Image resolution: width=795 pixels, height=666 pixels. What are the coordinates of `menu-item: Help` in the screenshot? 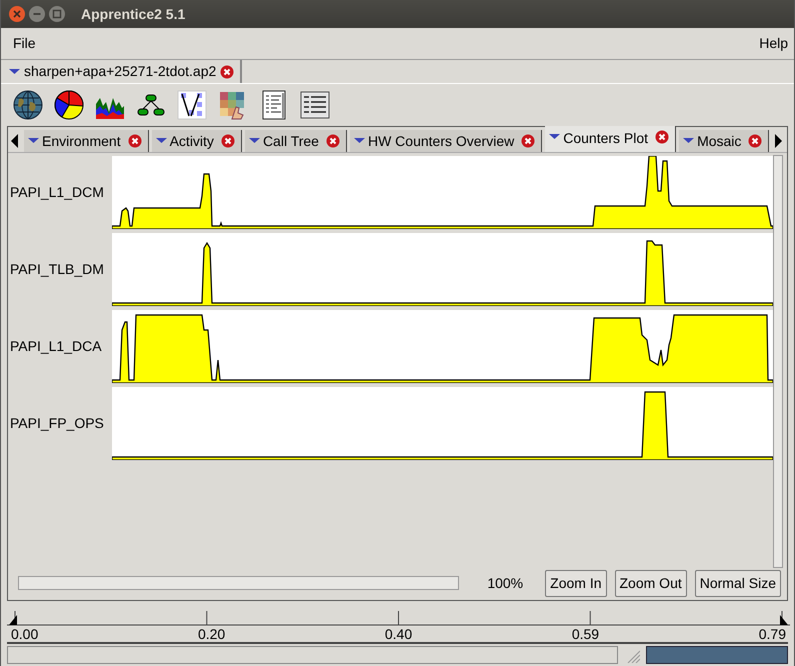 It's located at (773, 43).